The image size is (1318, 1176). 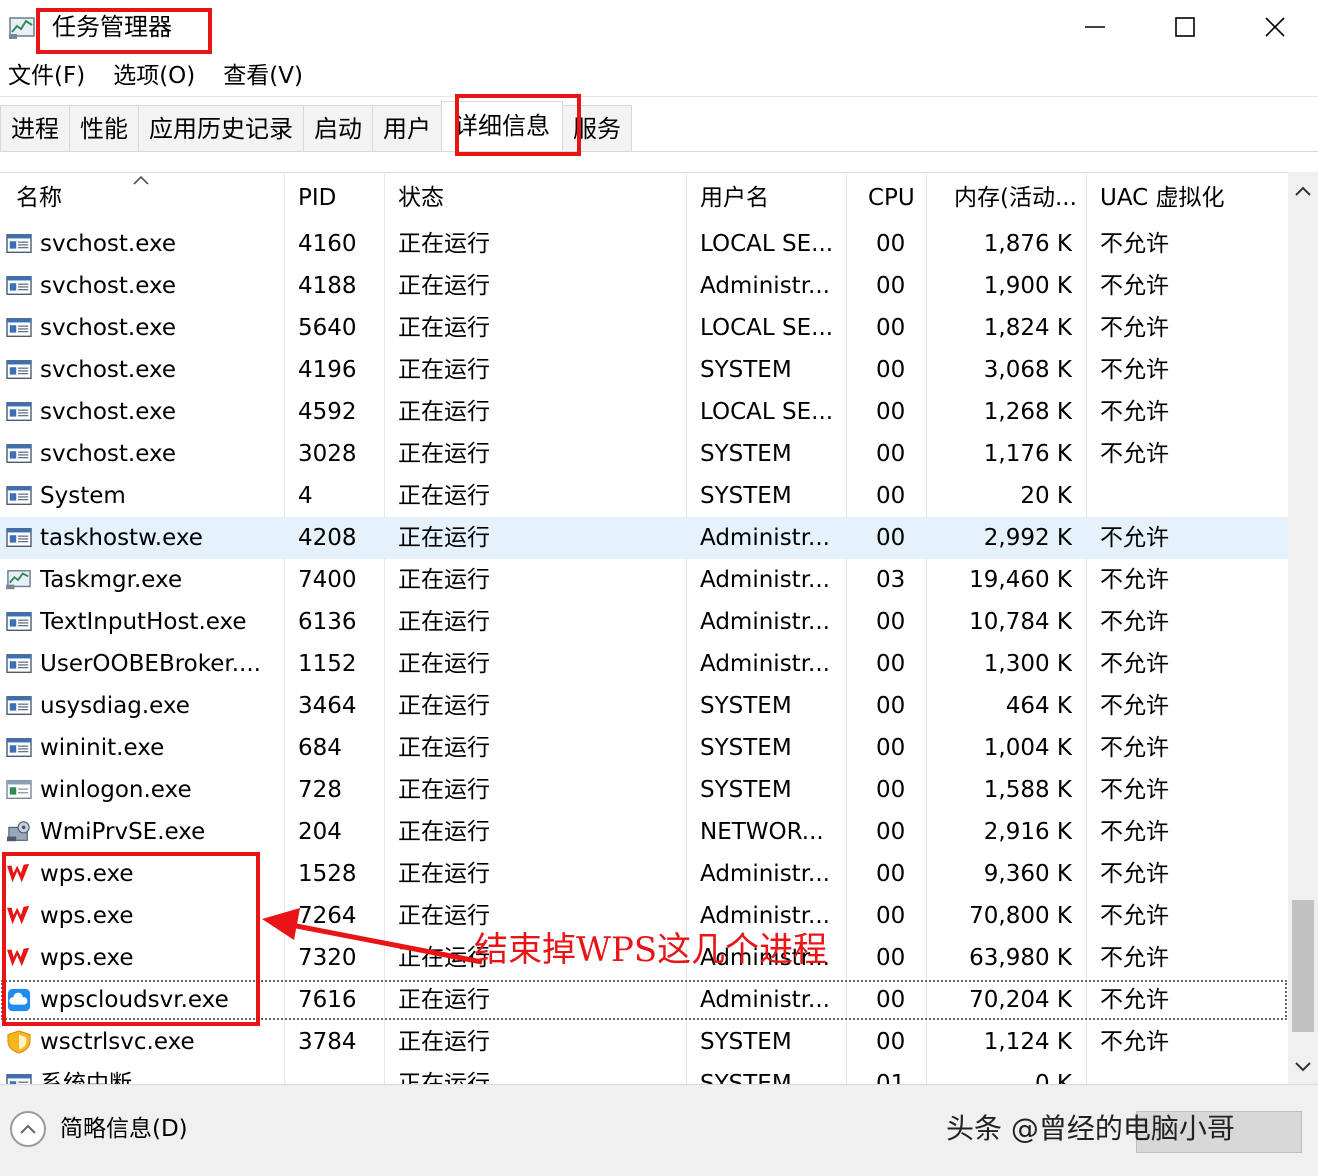 I want to click on column-header-cpu: CPU, so click(x=897, y=198).